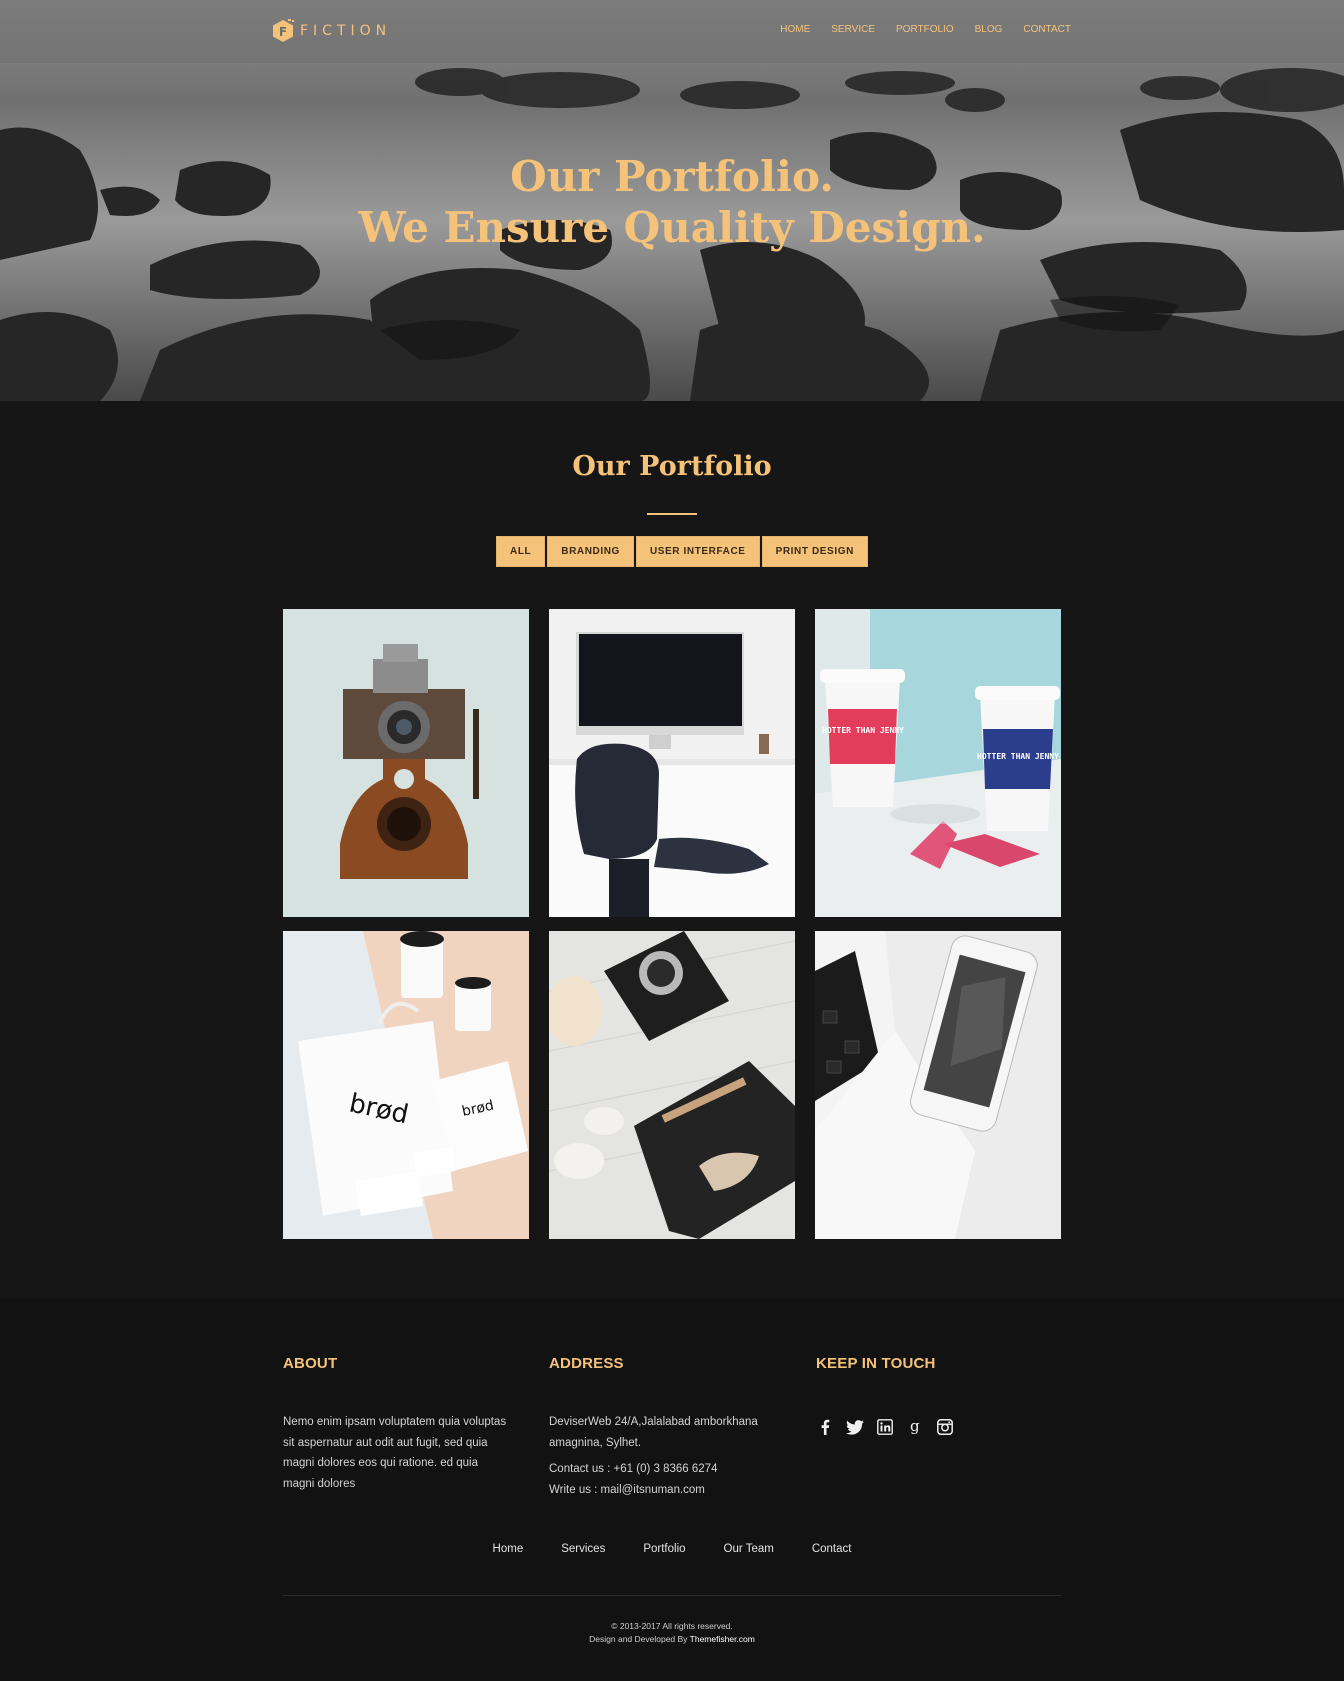 This screenshot has height=1681, width=1344. Describe the element at coordinates (627, 1489) in the screenshot. I see `contact-email: Write us : mail@itsnuman.com` at that location.